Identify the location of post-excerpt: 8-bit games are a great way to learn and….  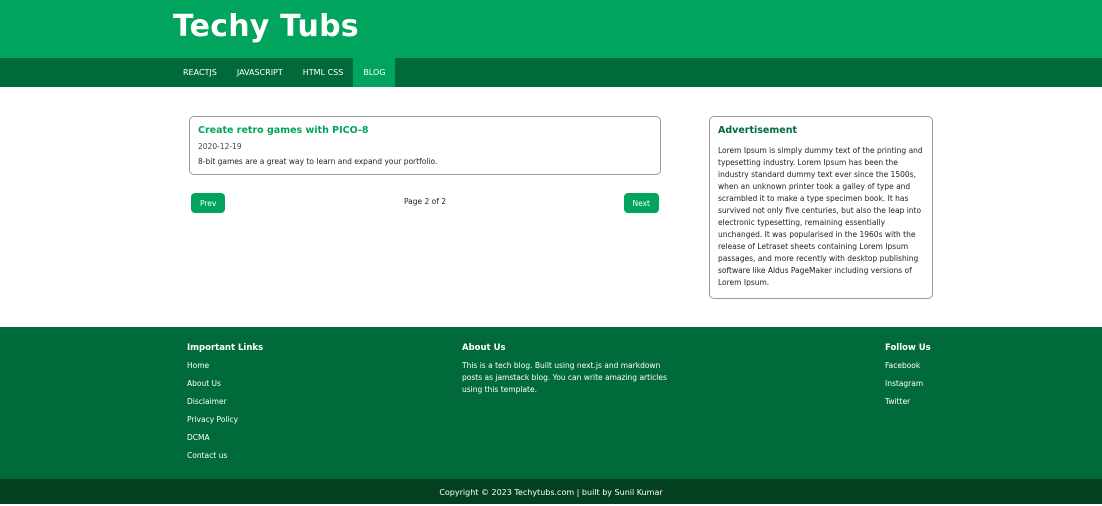
(318, 161).